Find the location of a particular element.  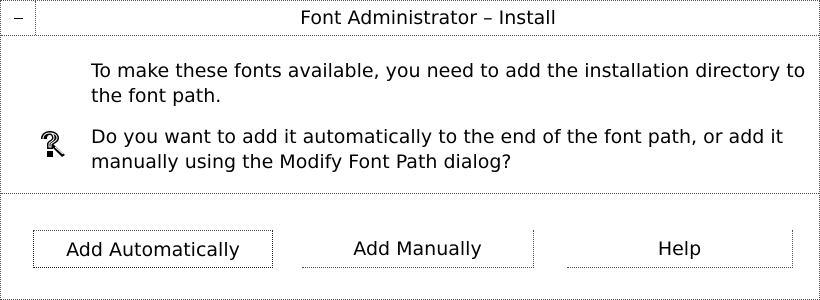

add-automatically-button: Add Automatically is located at coordinates (153, 249).